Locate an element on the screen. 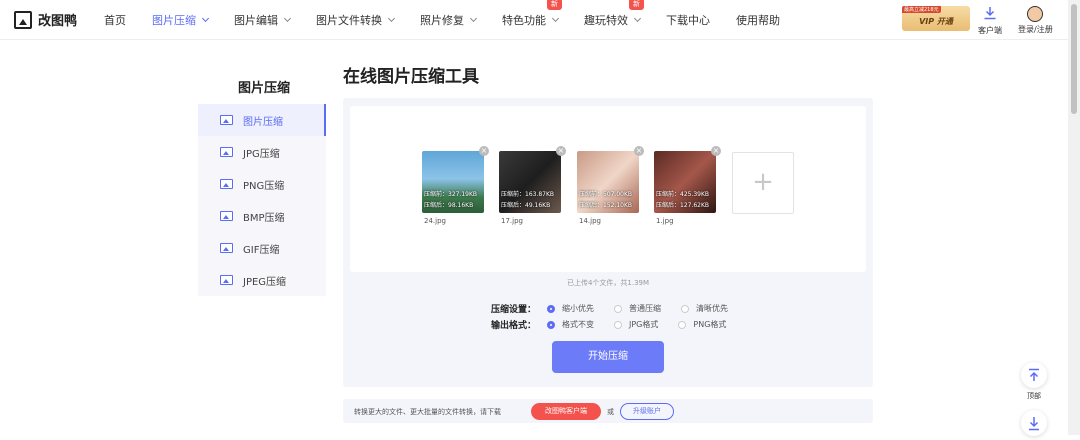  upgrade-account-button: 升级账户 is located at coordinates (647, 411).